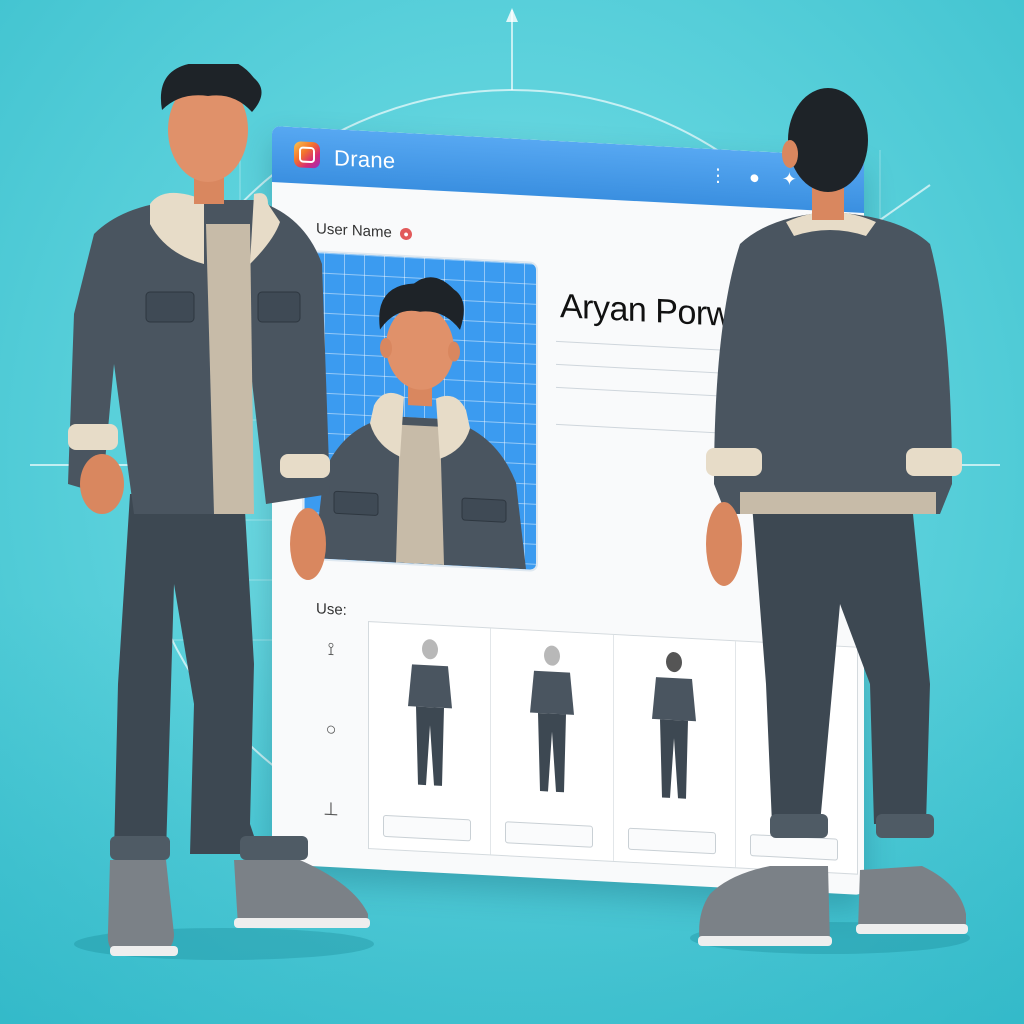 The image size is (1024, 1024). I want to click on view-front-alt, so click(552, 744).